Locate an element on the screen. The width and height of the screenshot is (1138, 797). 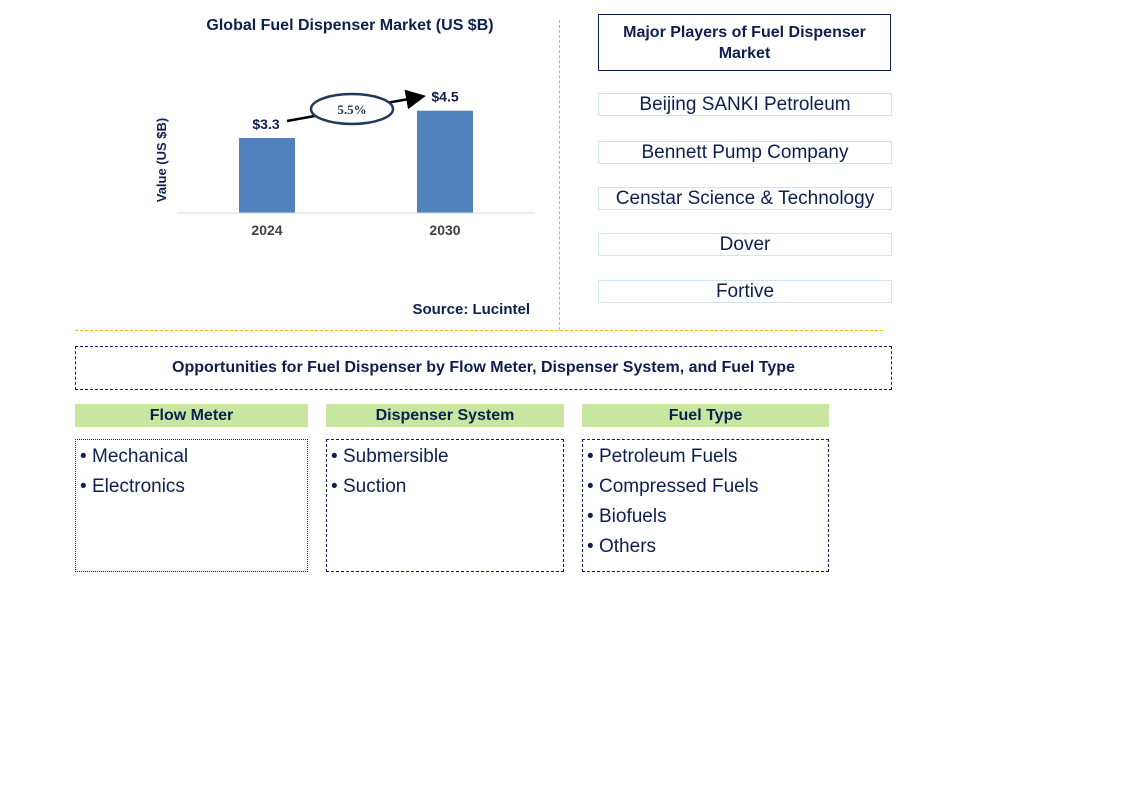
category-list-item-label: Electronics is located at coordinates (138, 486).